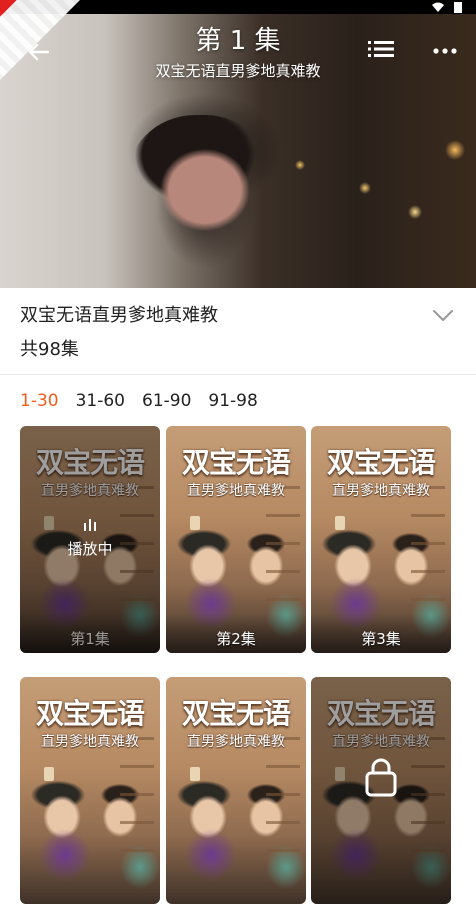  I want to click on lock-icon, so click(381, 779).